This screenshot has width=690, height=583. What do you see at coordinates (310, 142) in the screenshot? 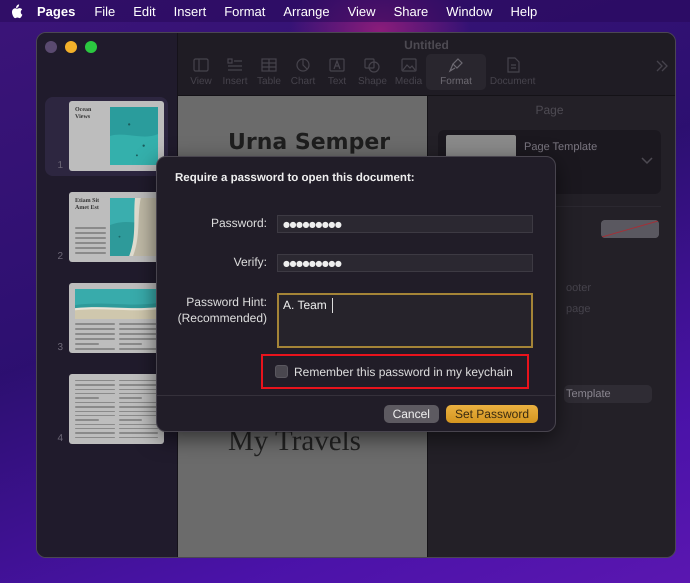
I see `document-heading: Urna Semper` at bounding box center [310, 142].